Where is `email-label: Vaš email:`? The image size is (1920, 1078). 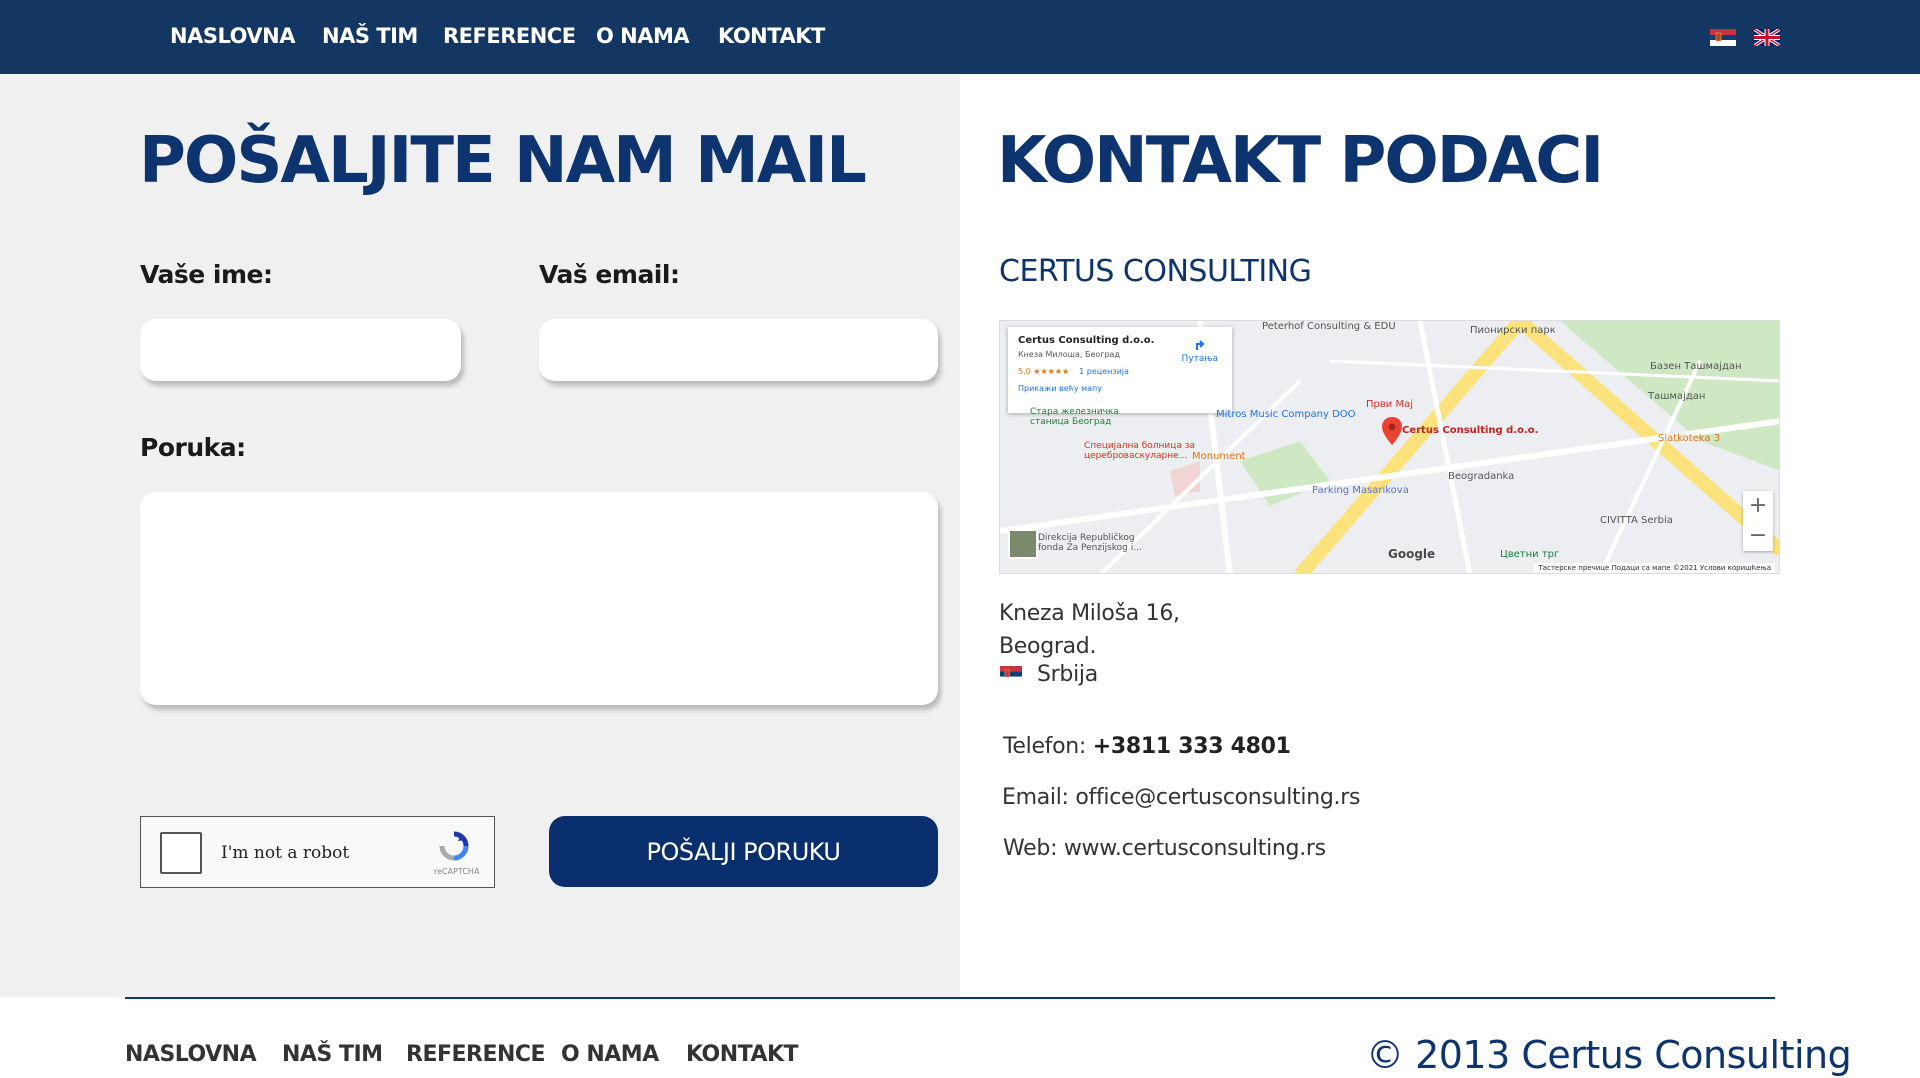
email-label: Vaš email: is located at coordinates (609, 274).